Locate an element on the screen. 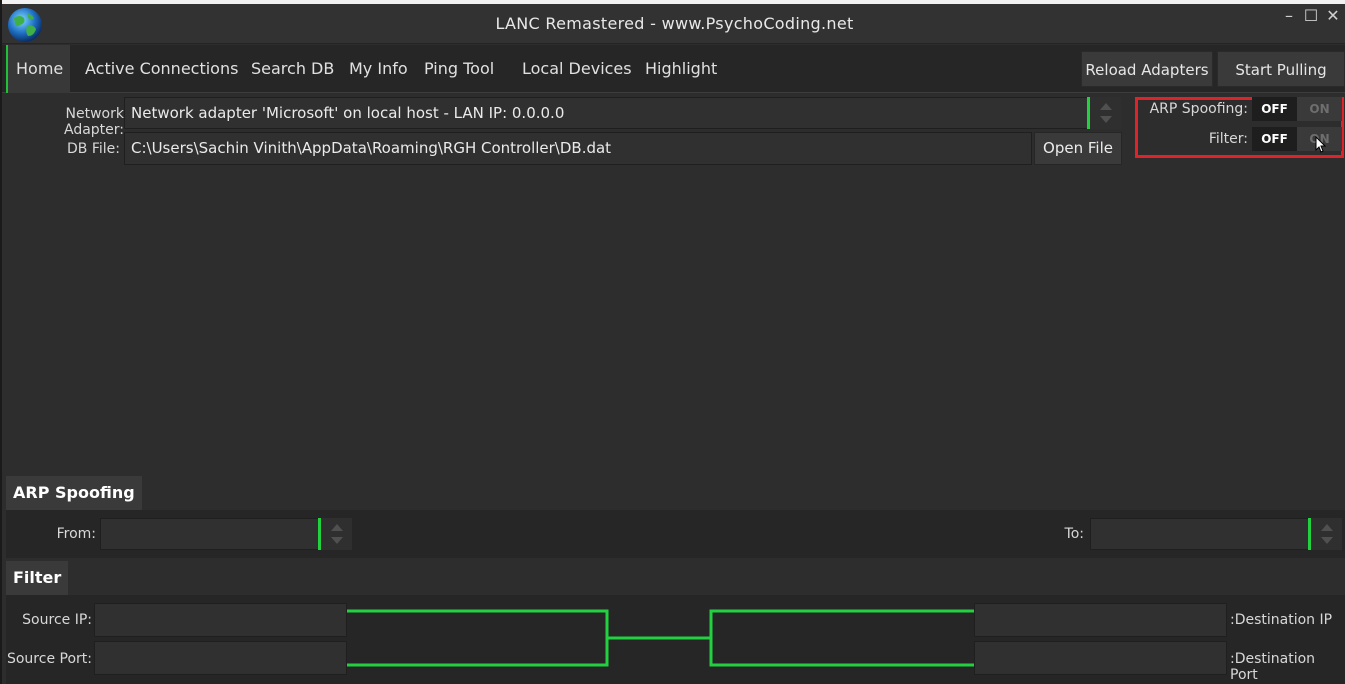 This screenshot has height=684, width=1345. source-port-input is located at coordinates (220, 658).